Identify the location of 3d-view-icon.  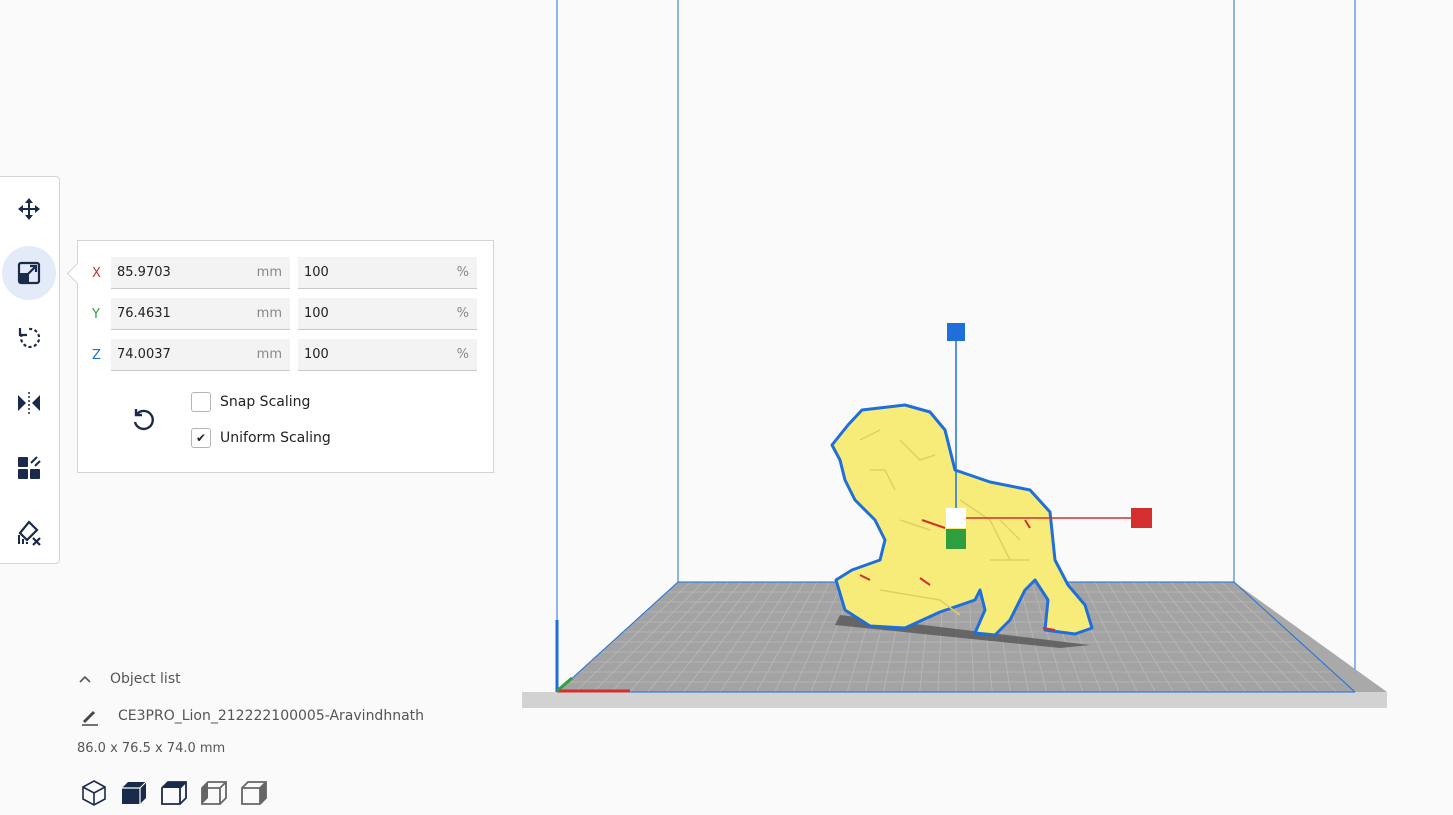
(94, 793).